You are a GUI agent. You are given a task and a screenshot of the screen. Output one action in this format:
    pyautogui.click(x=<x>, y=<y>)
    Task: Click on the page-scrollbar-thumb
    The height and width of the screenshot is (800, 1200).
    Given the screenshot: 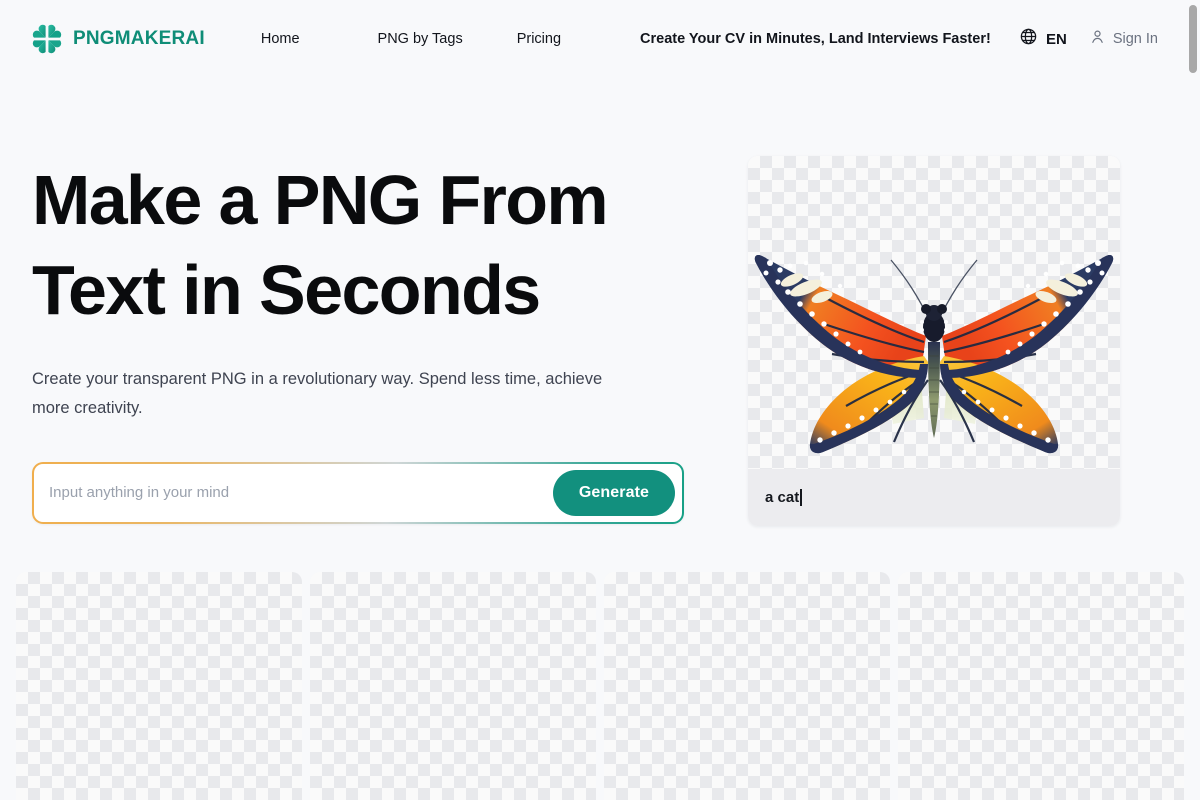 What is the action you would take?
    pyautogui.click(x=1193, y=39)
    